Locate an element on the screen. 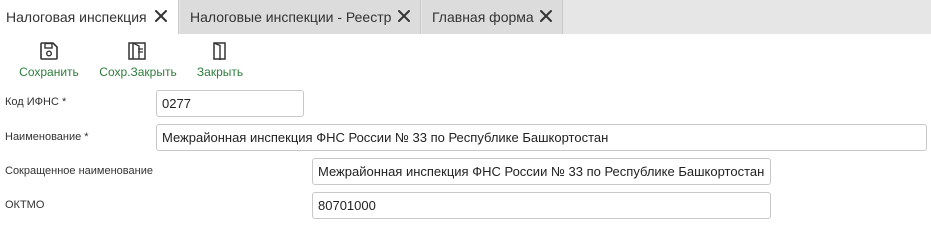 This screenshot has width=931, height=240. ifns-code-label: Код ИФНС * is located at coordinates (36, 102).